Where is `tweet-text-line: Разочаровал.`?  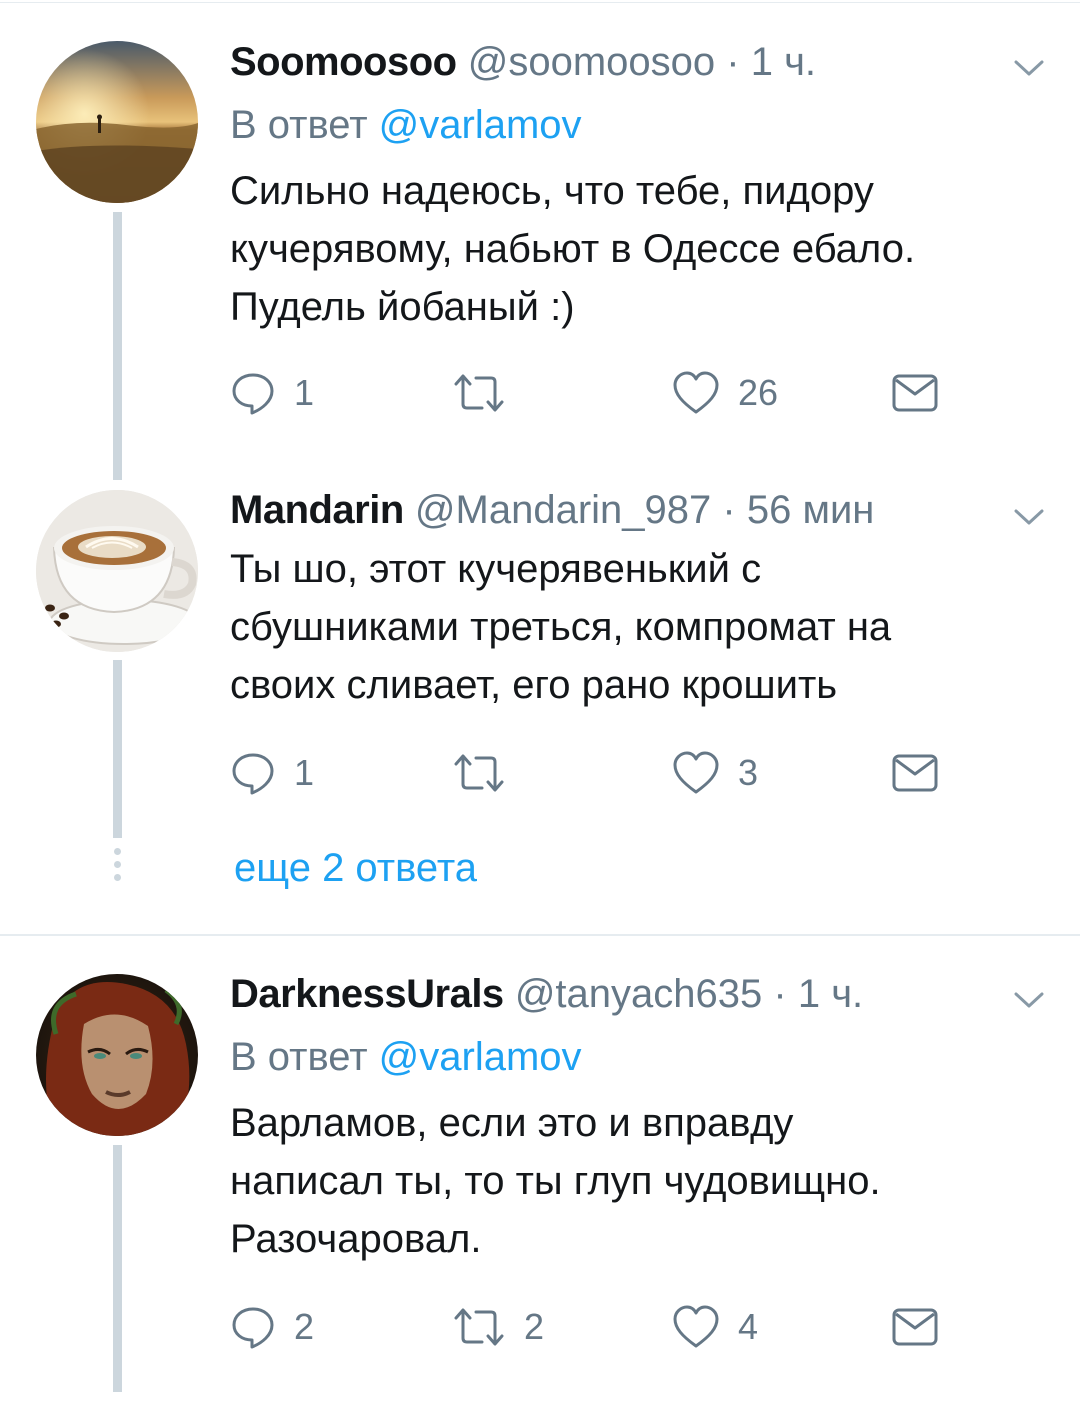 tweet-text-line: Разочаровал. is located at coordinates (356, 1239).